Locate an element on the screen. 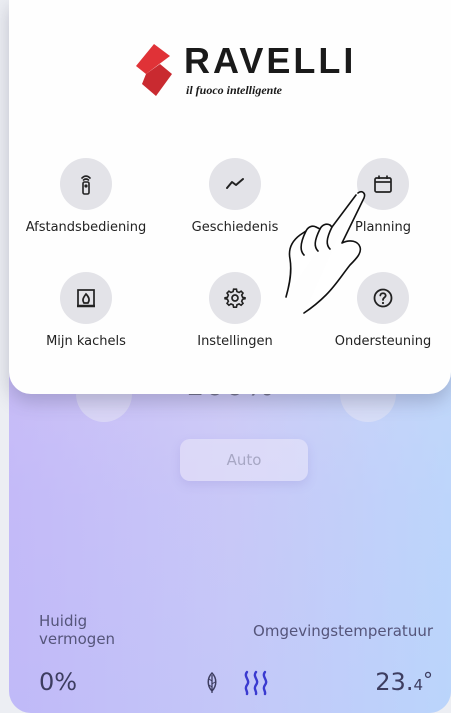 This screenshot has height=713, width=451. gear-icon is located at coordinates (235, 298).